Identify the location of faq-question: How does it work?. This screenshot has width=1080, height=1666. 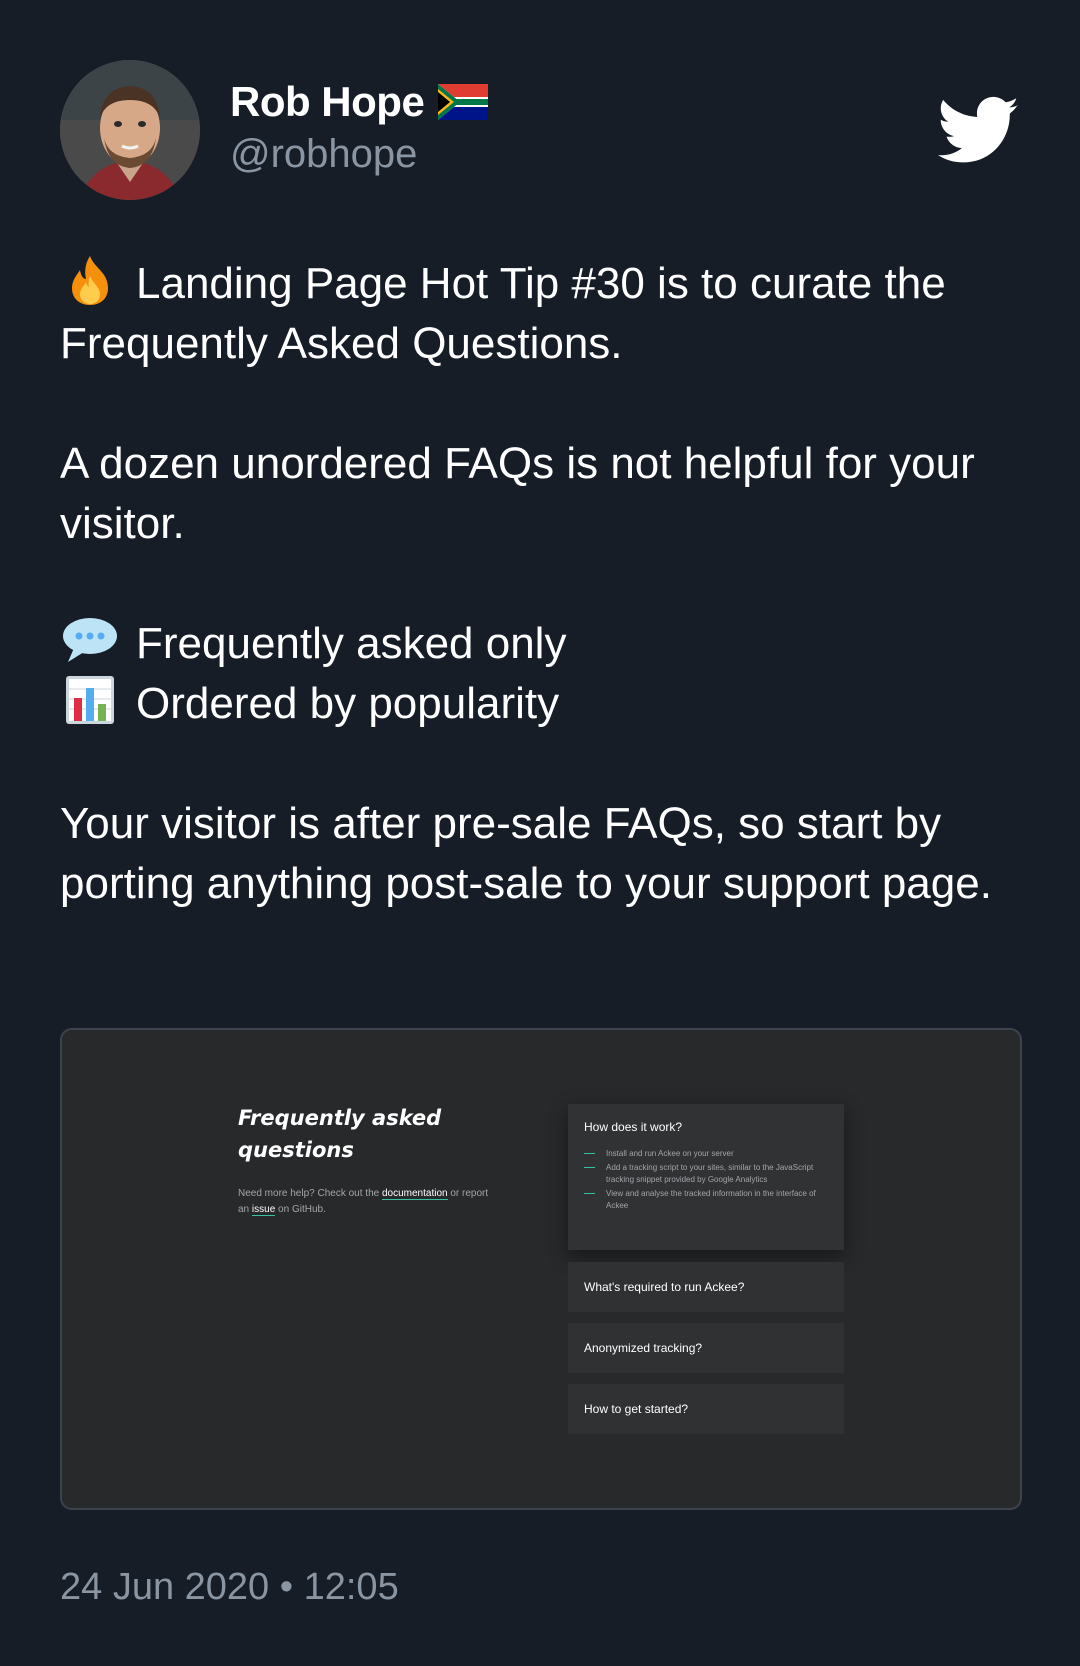
(633, 1127).